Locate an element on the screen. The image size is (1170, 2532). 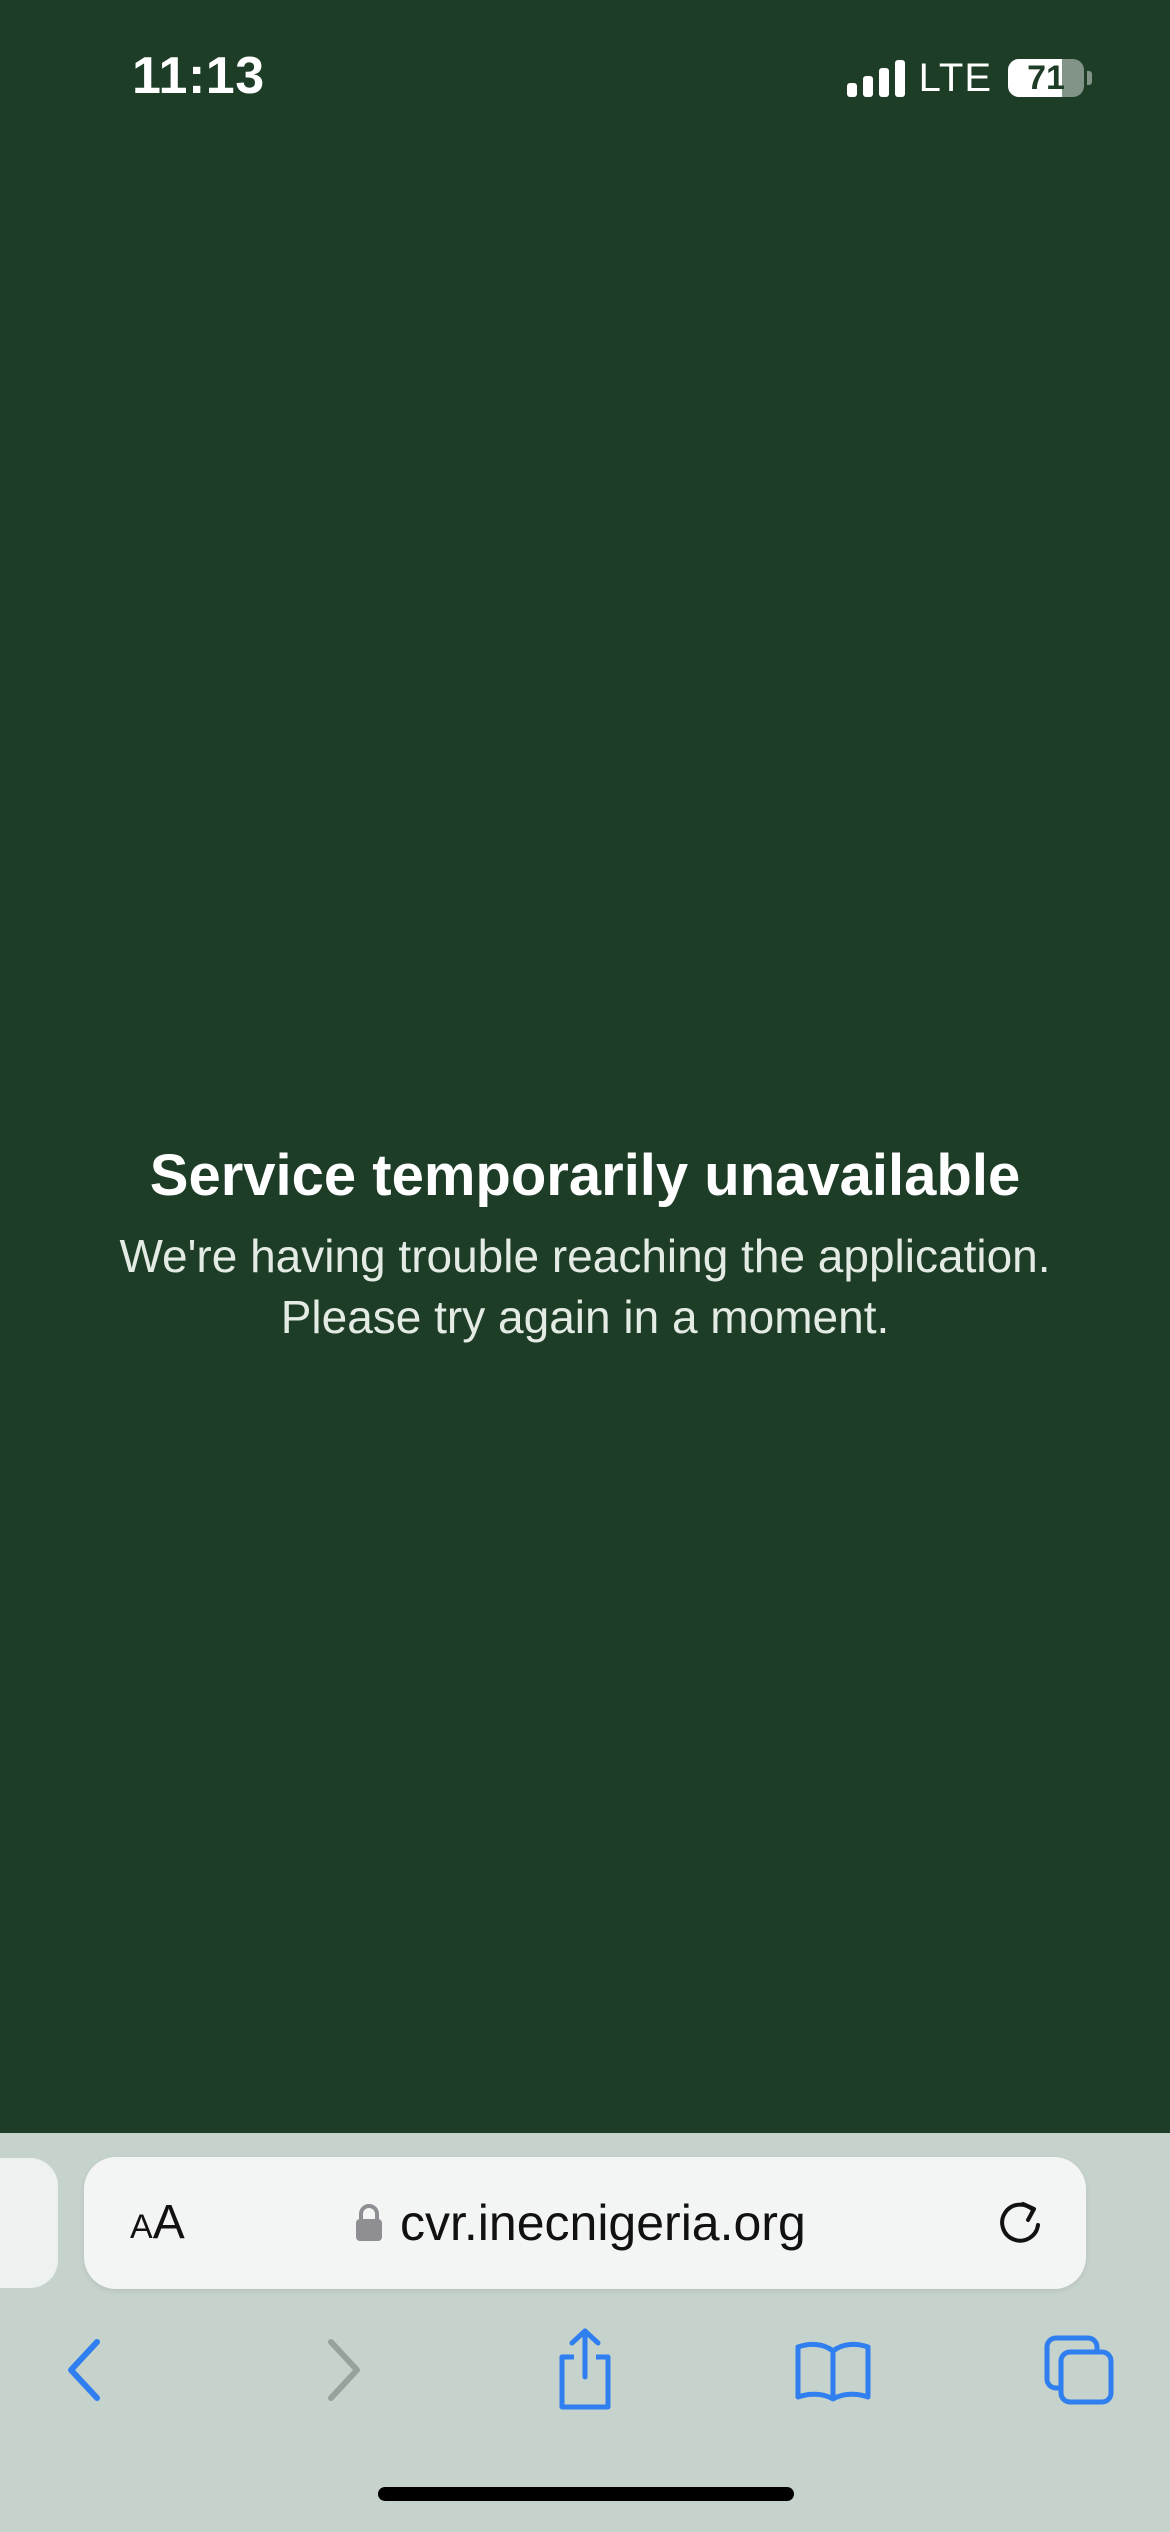
signal-strength-icon is located at coordinates (875, 78).